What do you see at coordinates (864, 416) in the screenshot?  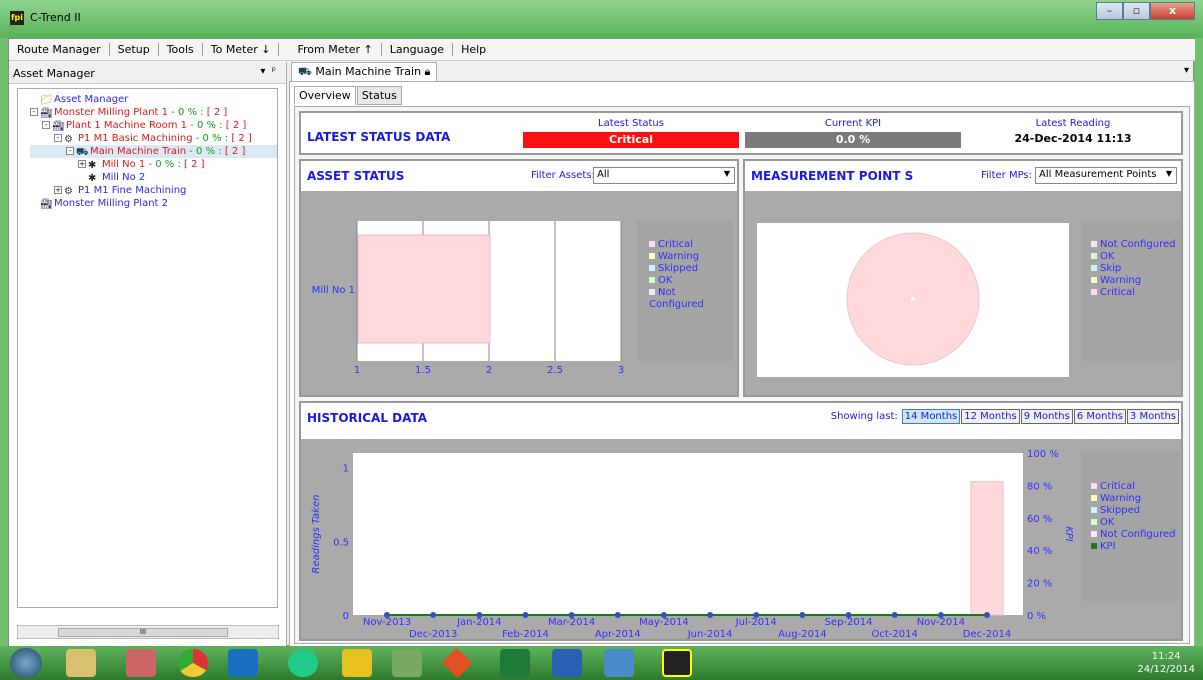 I see `showing-last-label: Showing last:` at bounding box center [864, 416].